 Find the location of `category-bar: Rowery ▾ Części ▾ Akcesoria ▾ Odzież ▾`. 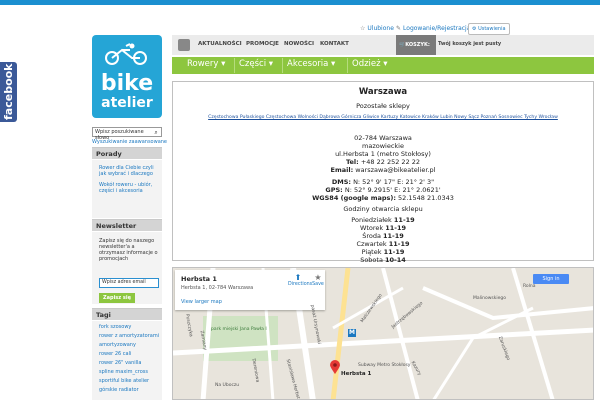

category-bar: Rowery ▾ Części ▾ Akcesoria ▾ Odzież ▾ is located at coordinates (383, 65).